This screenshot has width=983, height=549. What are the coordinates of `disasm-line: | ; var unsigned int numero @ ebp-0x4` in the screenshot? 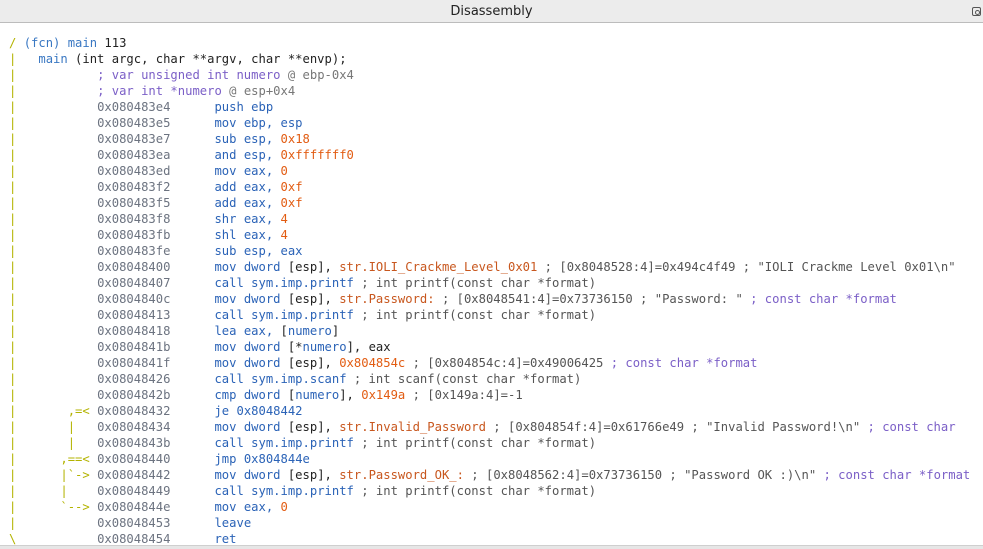 It's located at (181, 75).